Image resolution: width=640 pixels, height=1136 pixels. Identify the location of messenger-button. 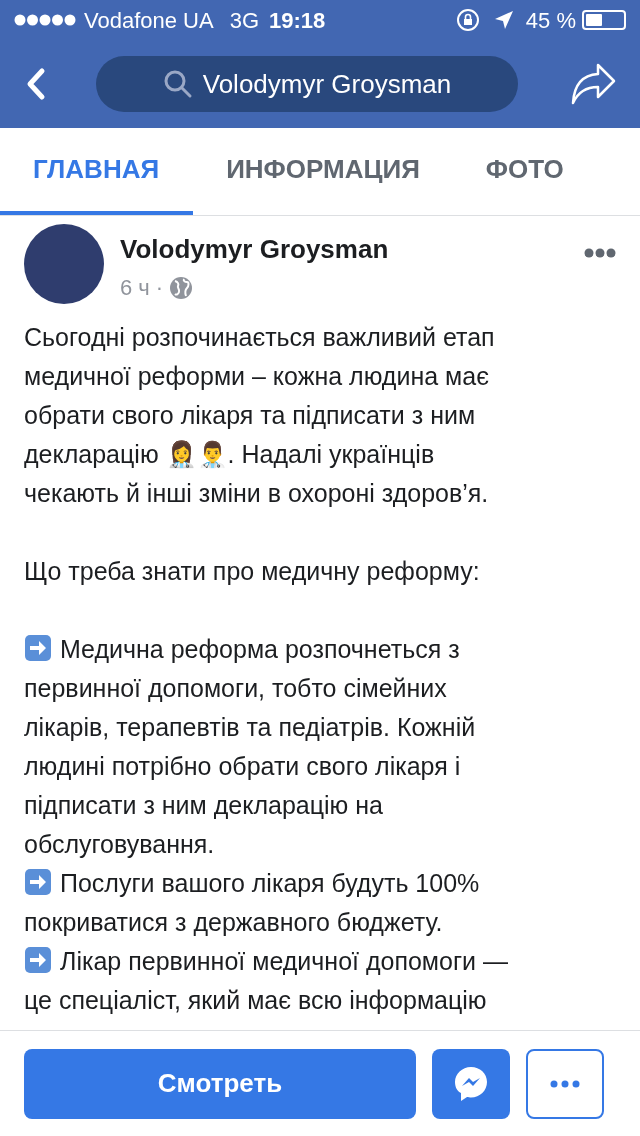
(471, 1083).